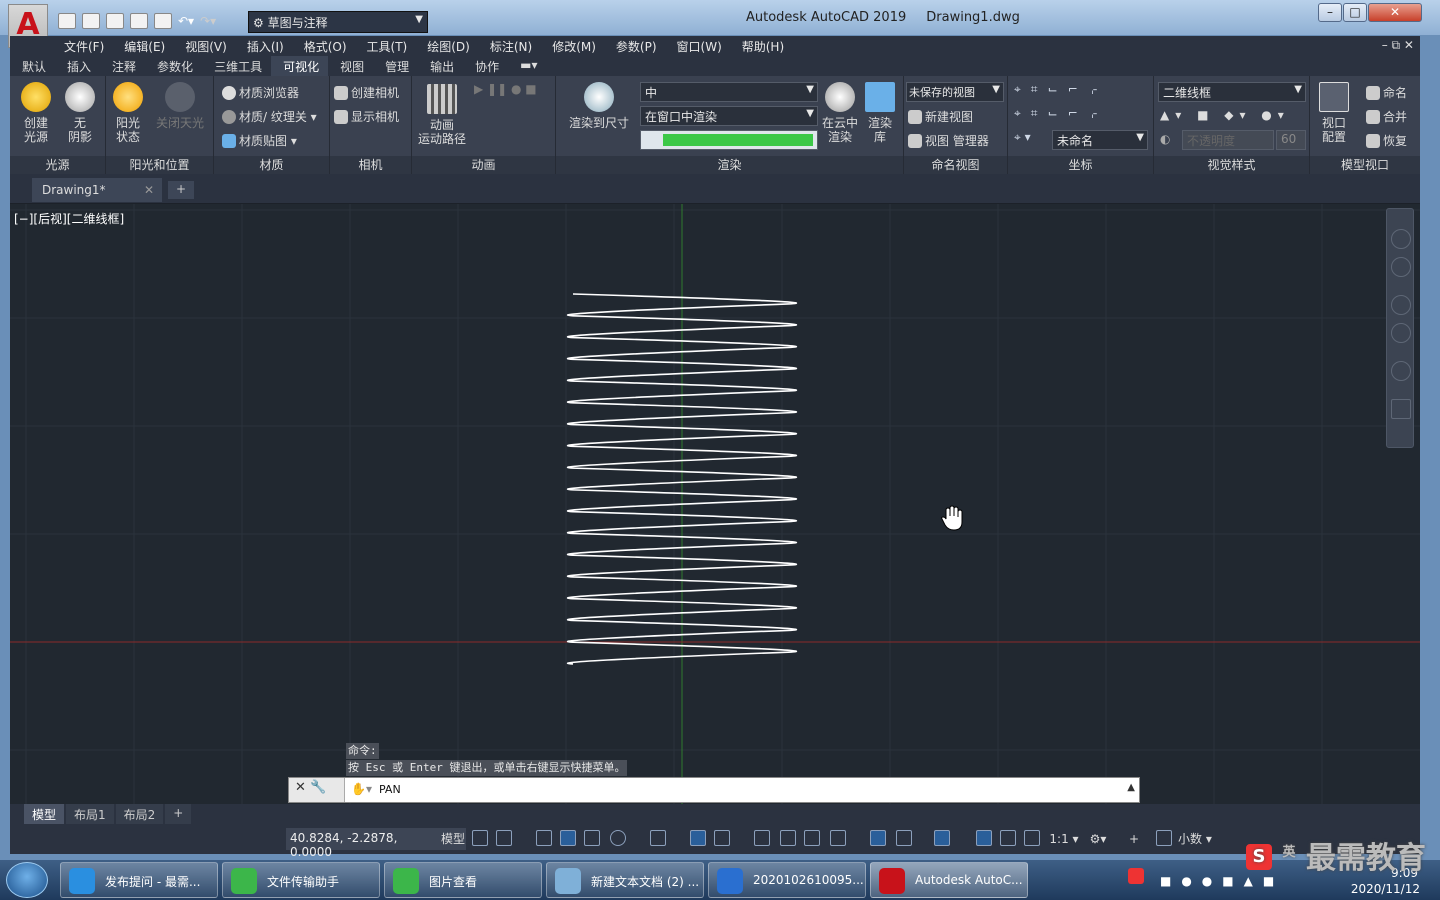 This screenshot has width=1440, height=900. Describe the element at coordinates (173, 66) in the screenshot. I see `tab-parametric: 参数化` at that location.